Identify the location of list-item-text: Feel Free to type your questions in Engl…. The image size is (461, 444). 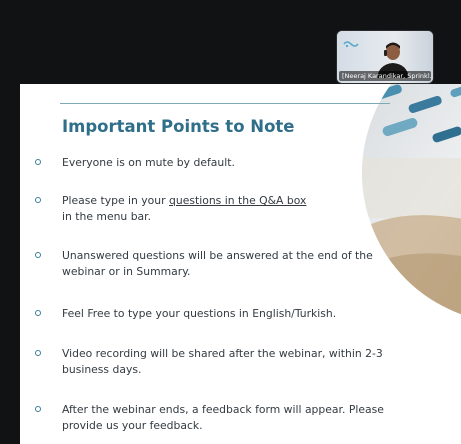
(199, 313).